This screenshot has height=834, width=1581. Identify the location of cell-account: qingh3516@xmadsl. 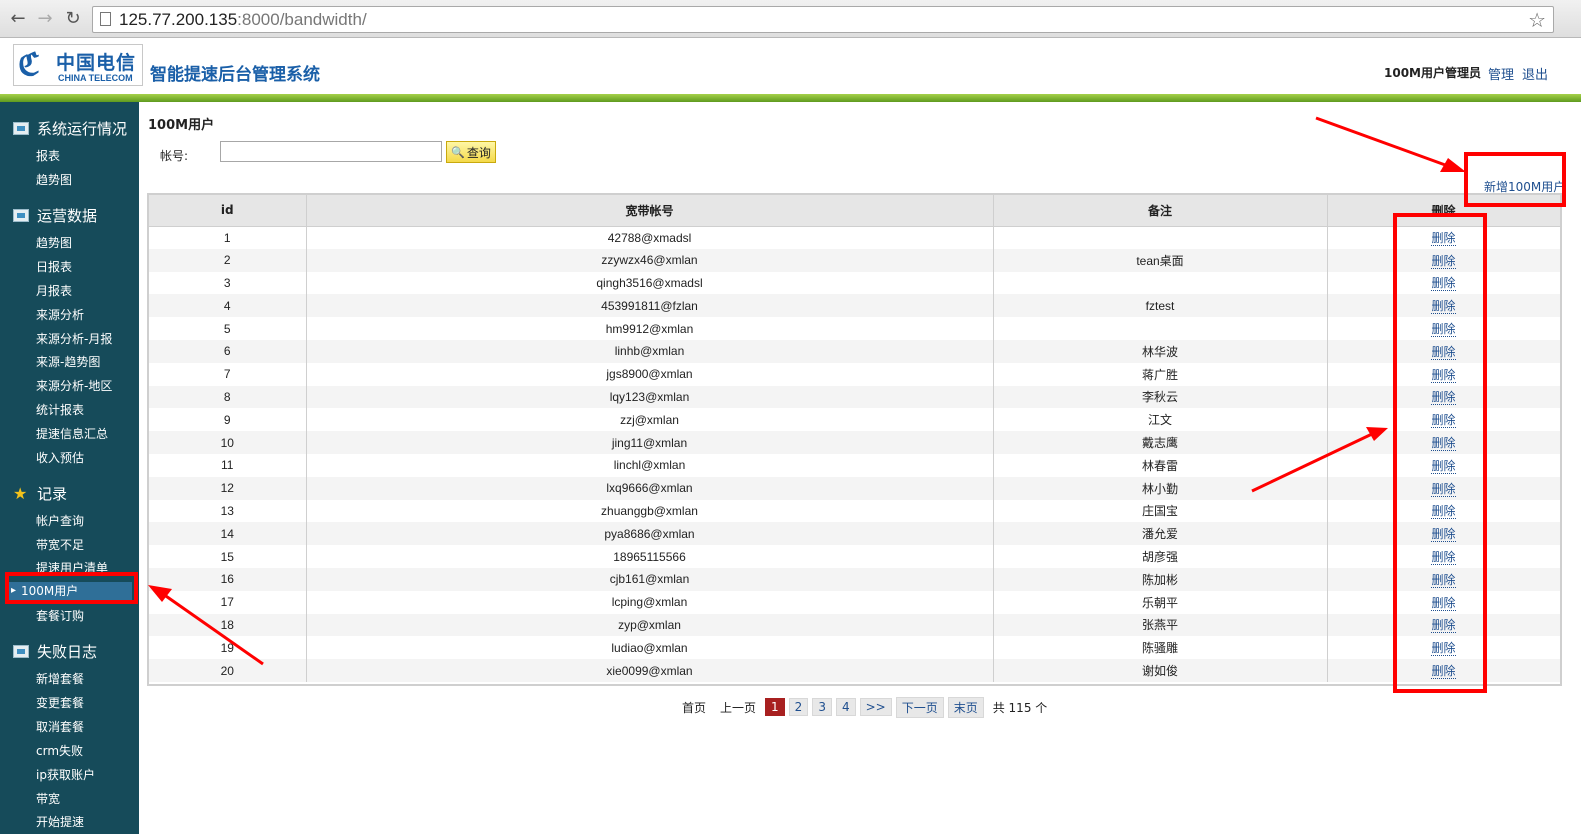
(650, 283).